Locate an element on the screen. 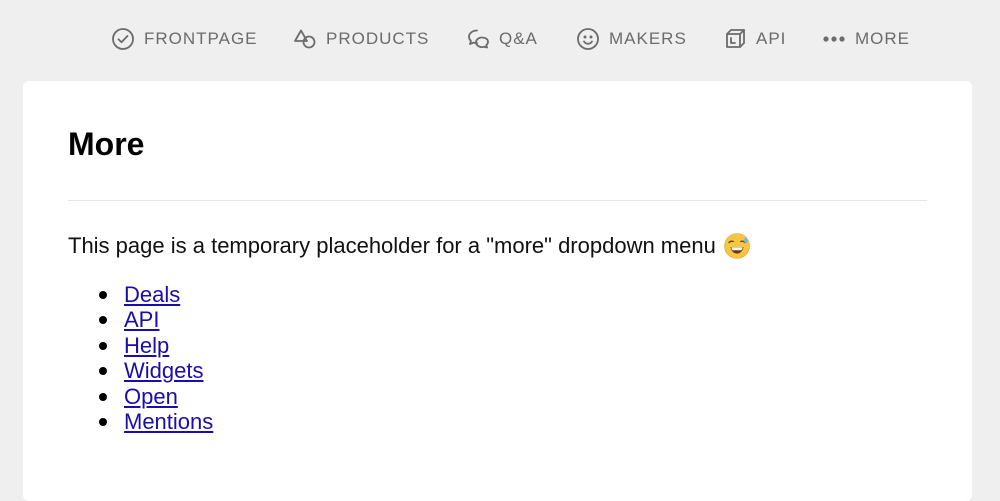  list-item: Help is located at coordinates (155, 345).